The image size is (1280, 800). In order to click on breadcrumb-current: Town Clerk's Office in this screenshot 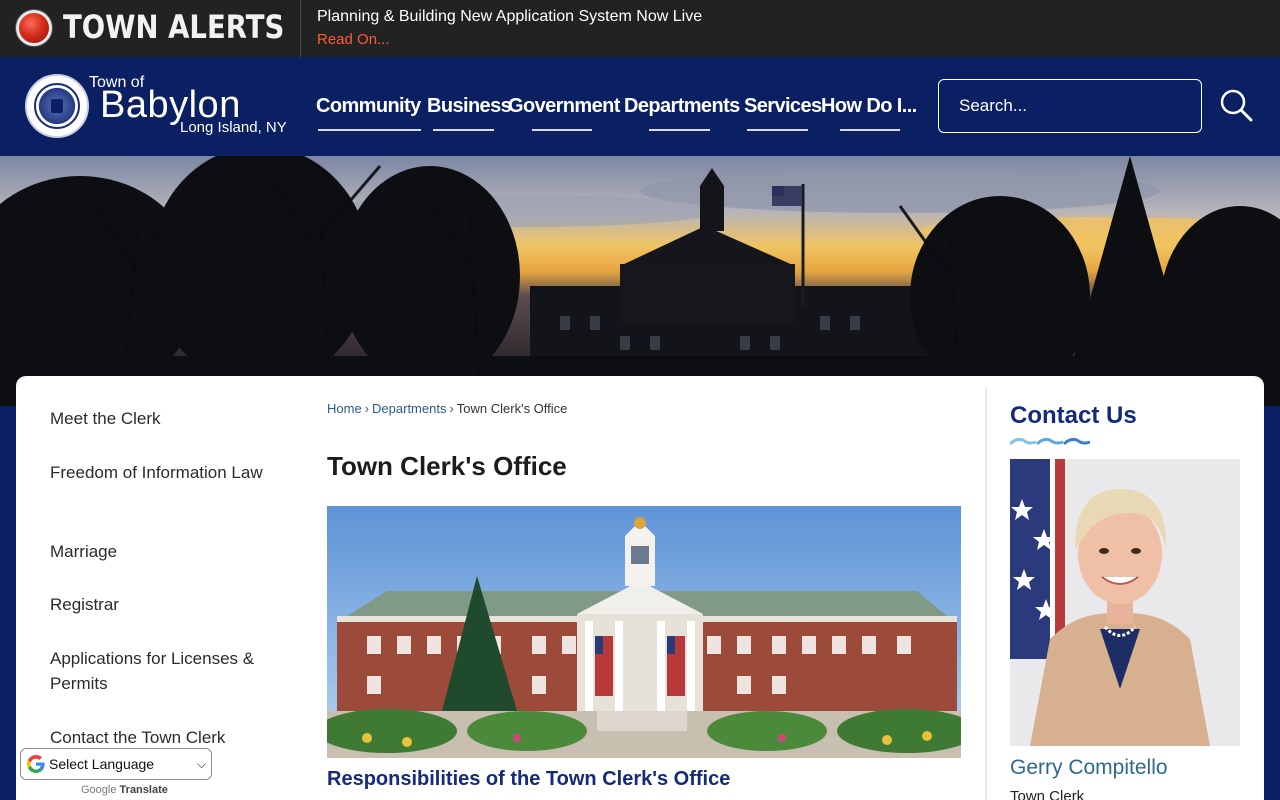, I will do `click(512, 408)`.